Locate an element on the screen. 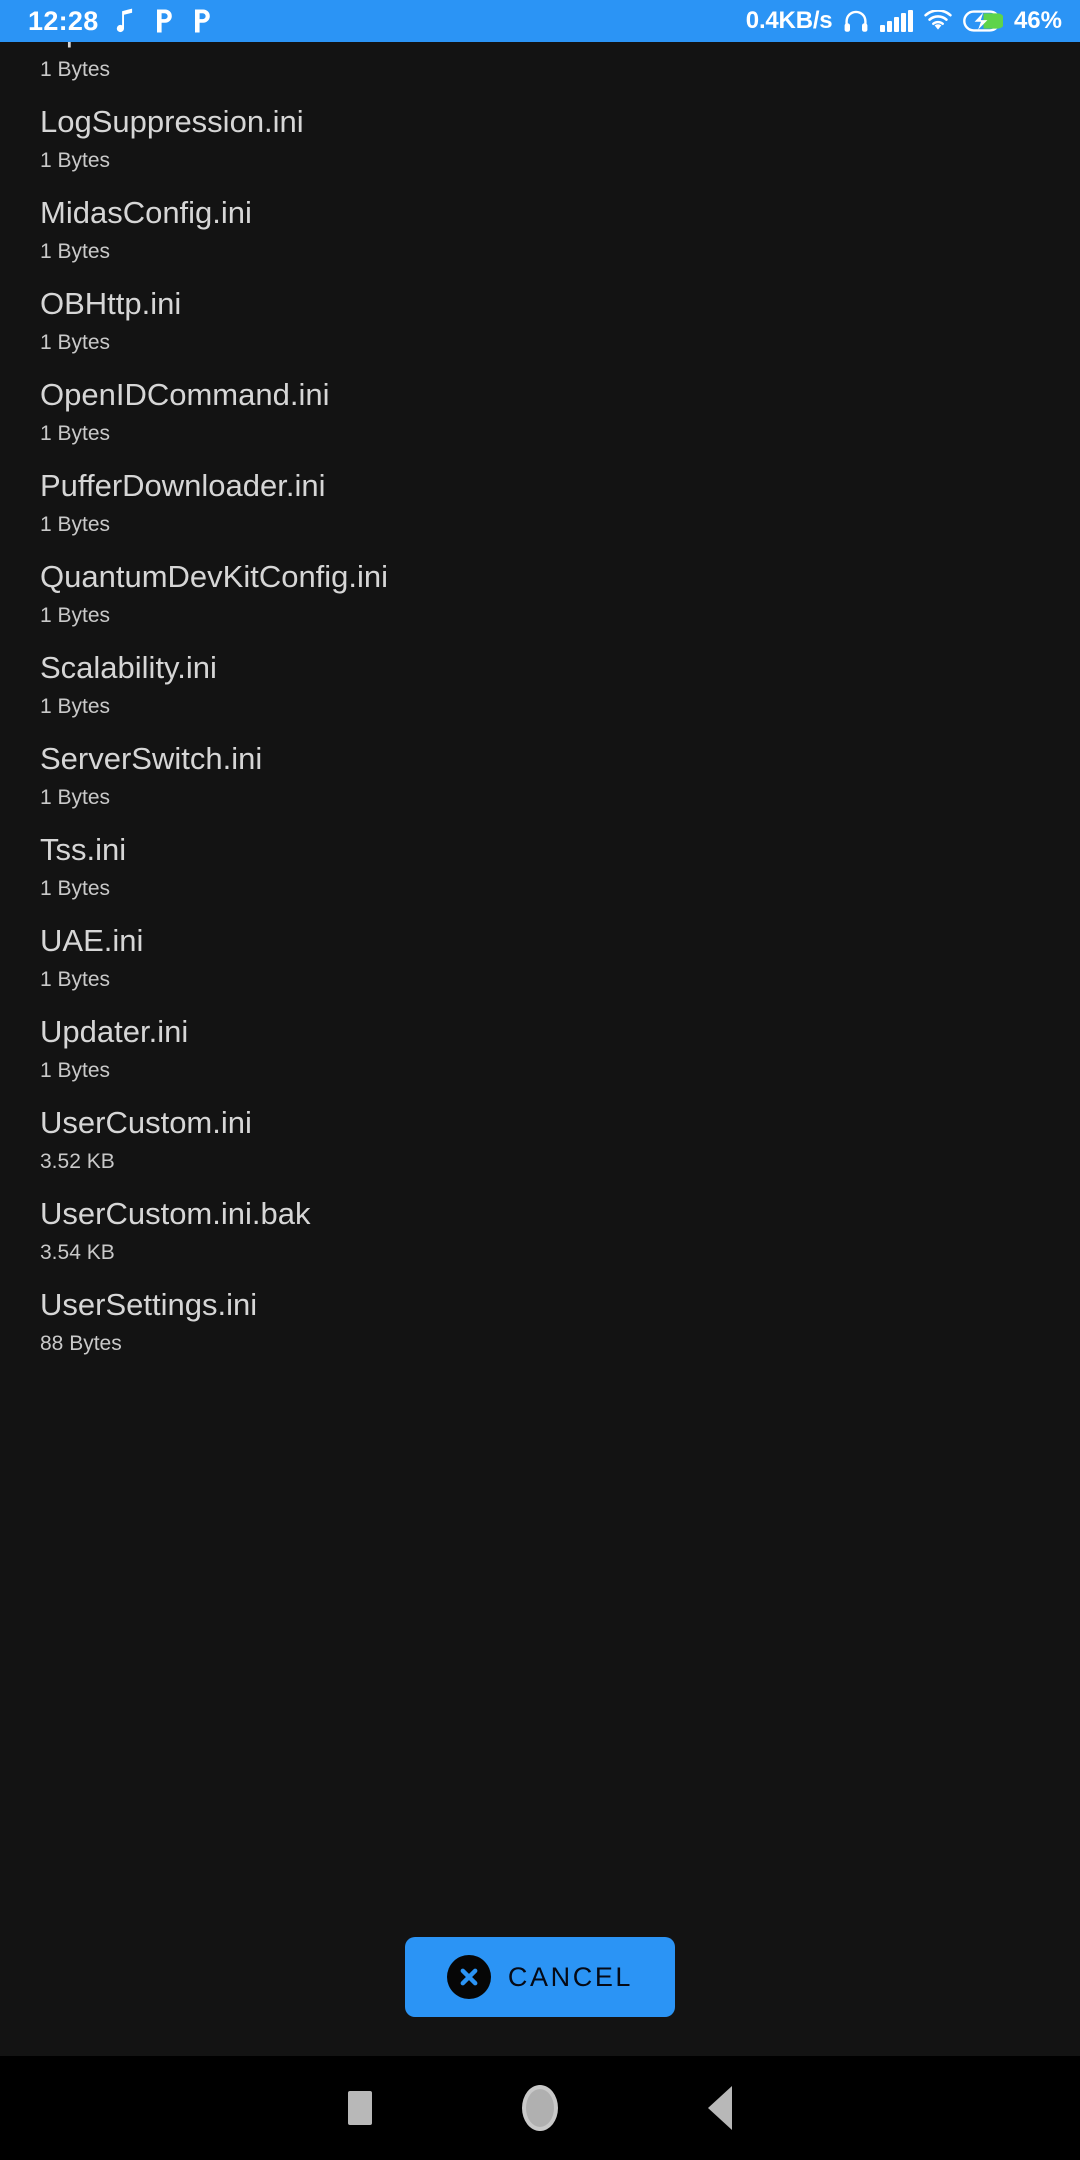 This screenshot has height=2160, width=1080. file-row: PufferDownloader.ini 1 Bytes is located at coordinates (540, 508).